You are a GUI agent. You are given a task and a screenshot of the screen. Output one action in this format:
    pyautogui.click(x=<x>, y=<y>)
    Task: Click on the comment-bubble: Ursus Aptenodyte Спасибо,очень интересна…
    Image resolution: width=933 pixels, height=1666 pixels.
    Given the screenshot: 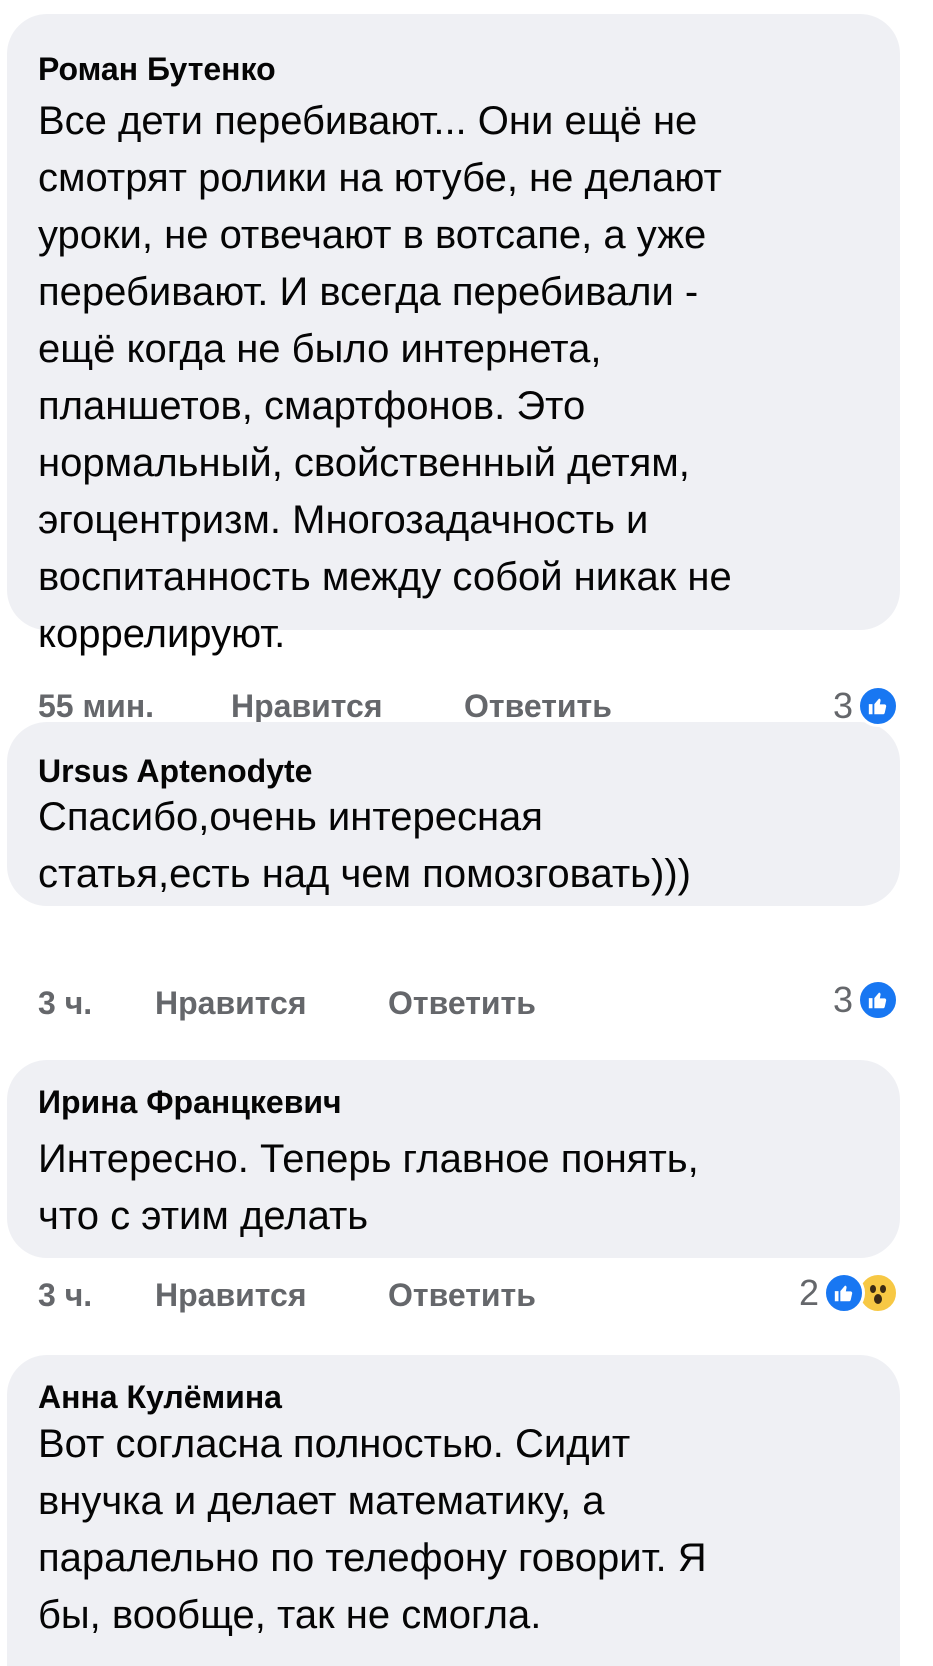 What is the action you would take?
    pyautogui.click(x=453, y=814)
    